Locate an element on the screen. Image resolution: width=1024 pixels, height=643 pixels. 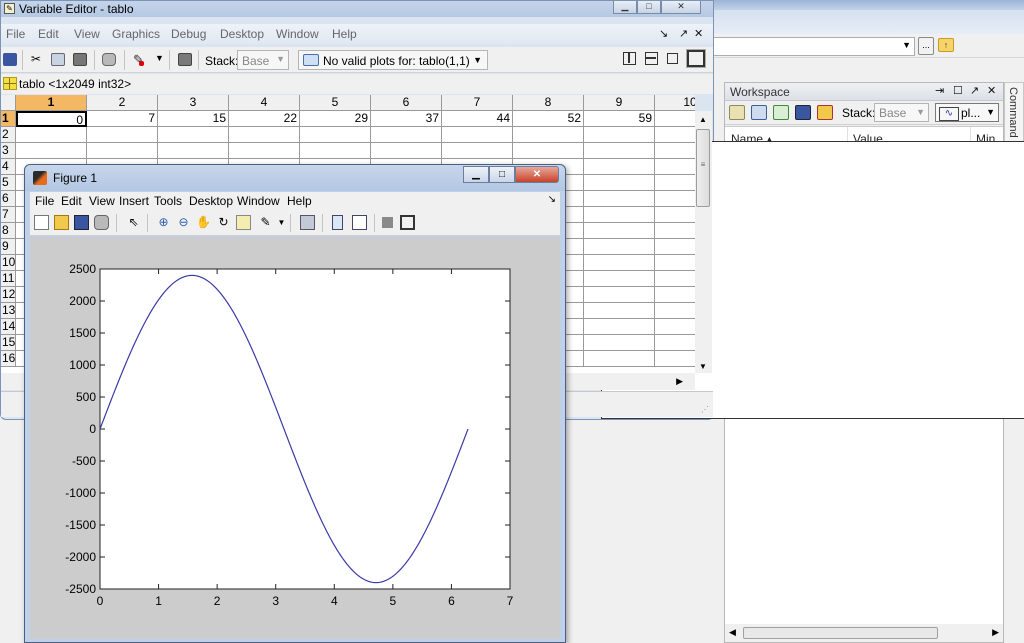
menu-graphics: Graphics is located at coordinates (136, 34).